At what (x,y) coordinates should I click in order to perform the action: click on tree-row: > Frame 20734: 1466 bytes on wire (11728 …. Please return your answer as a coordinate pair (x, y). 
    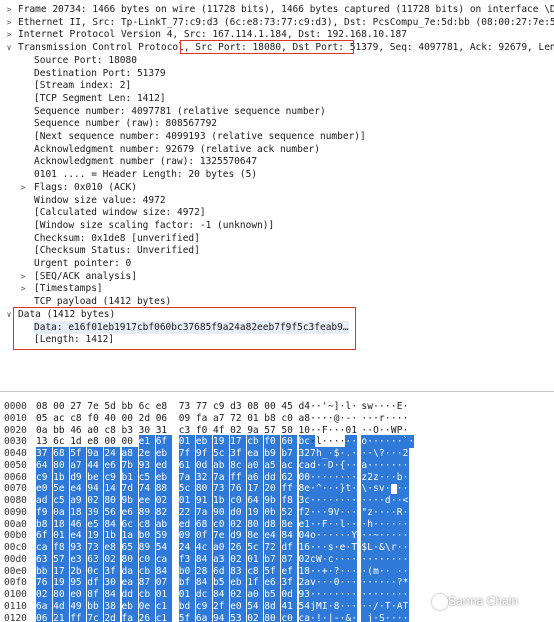
    Looking at the image, I should click on (277, 9).